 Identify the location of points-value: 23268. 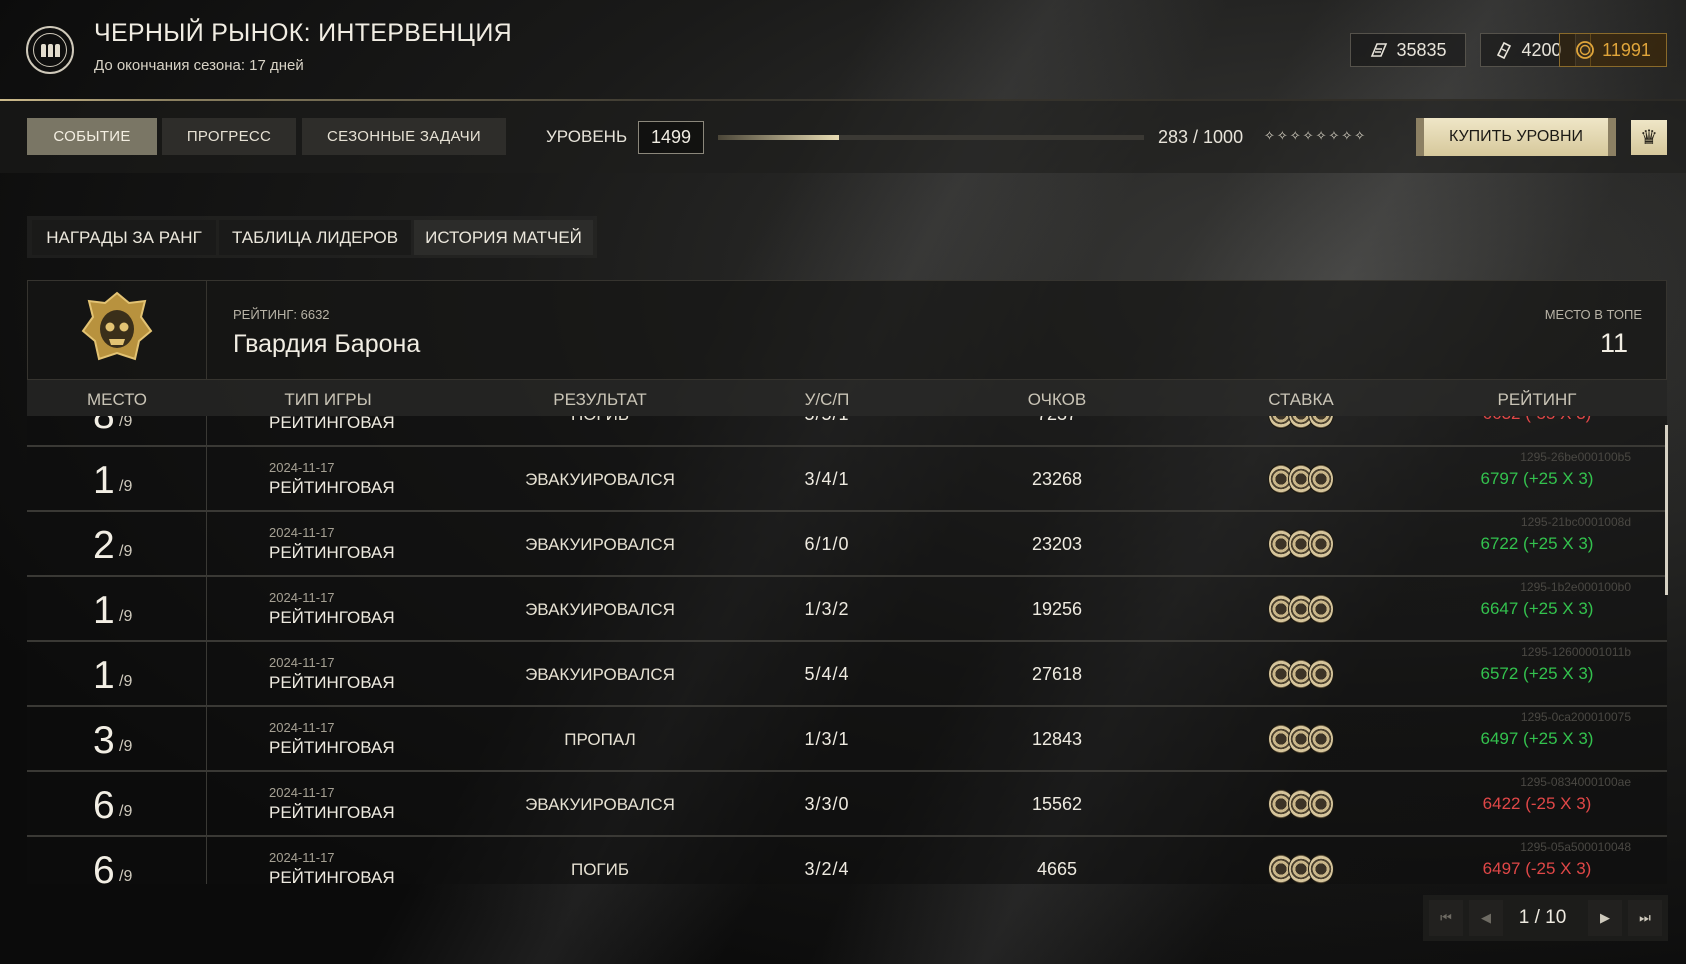
(1057, 479).